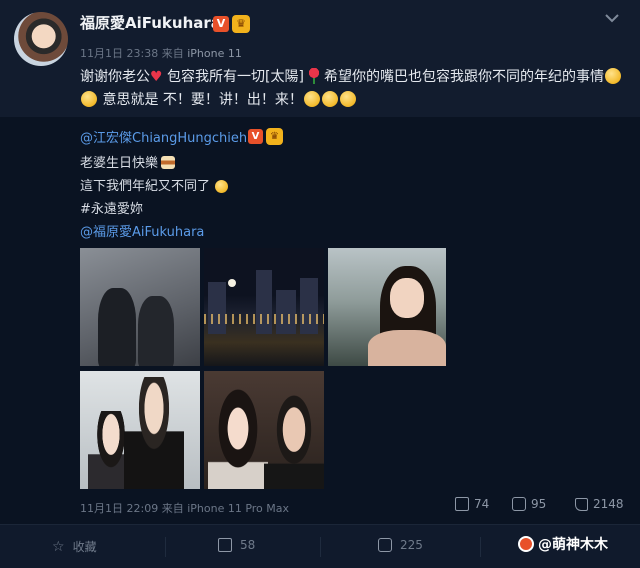  I want to click on repost-line: 這下我們年紀又不同了, so click(154, 184).